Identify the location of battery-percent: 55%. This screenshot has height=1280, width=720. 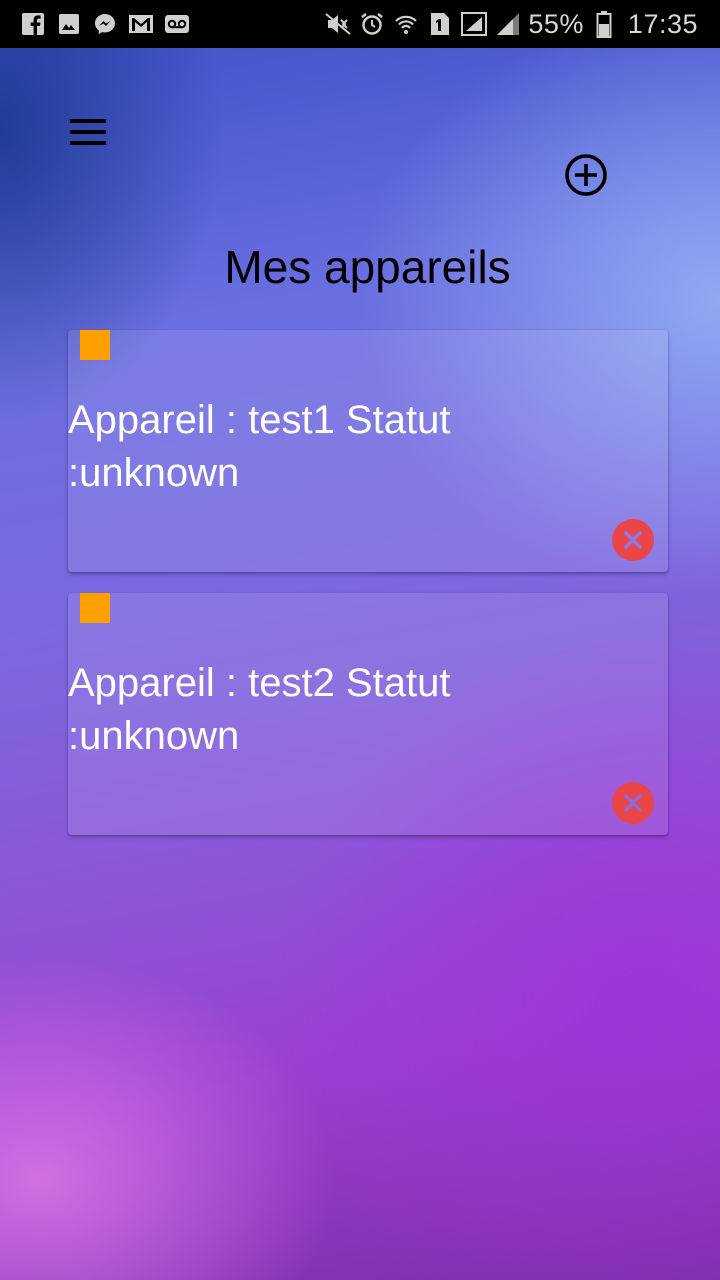
(556, 23).